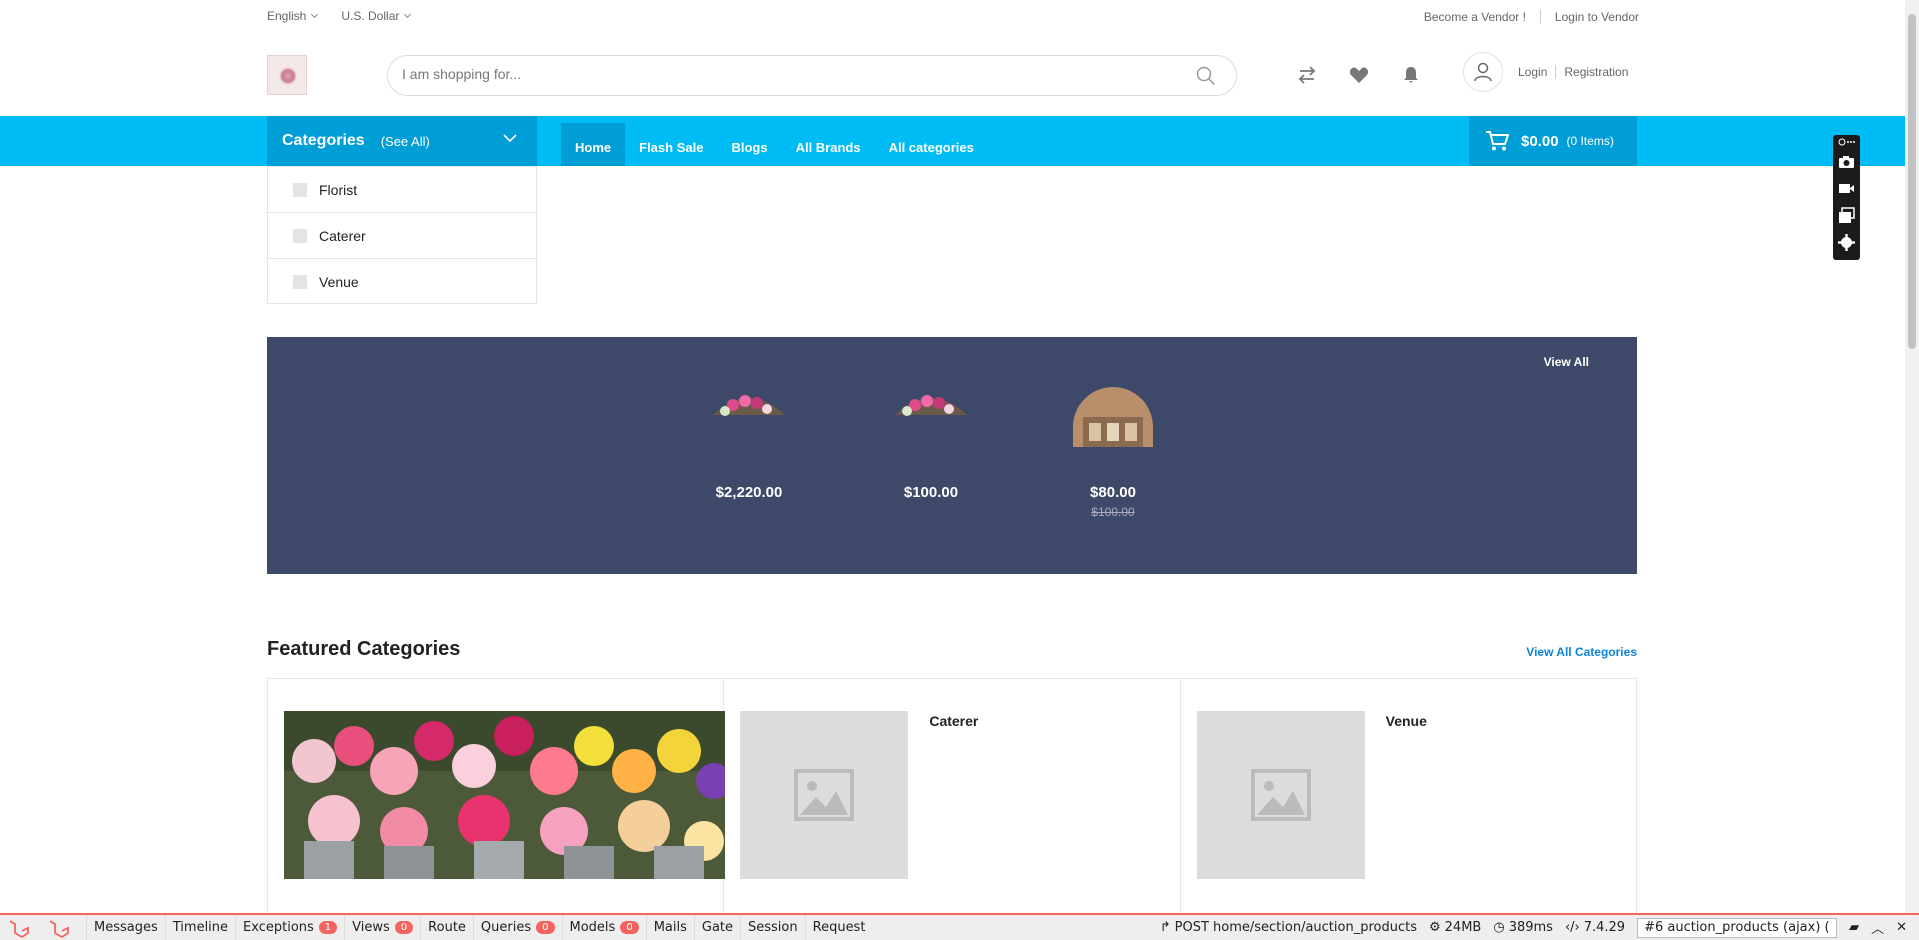  What do you see at coordinates (629, 927) in the screenshot?
I see `count-badge: 0` at bounding box center [629, 927].